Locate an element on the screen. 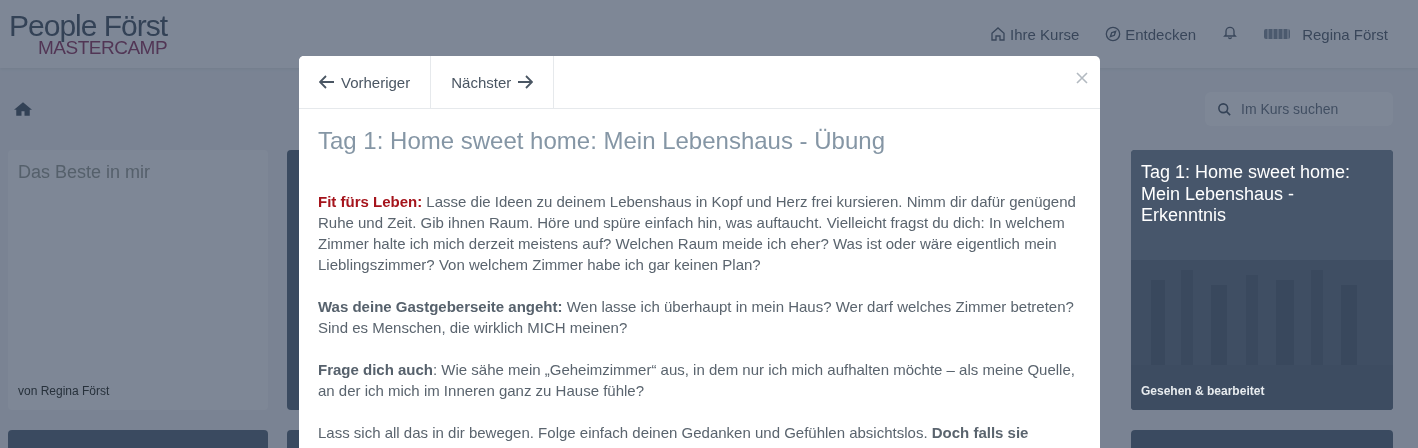 This screenshot has height=448, width=1418. compass-icon is located at coordinates (1113, 34).